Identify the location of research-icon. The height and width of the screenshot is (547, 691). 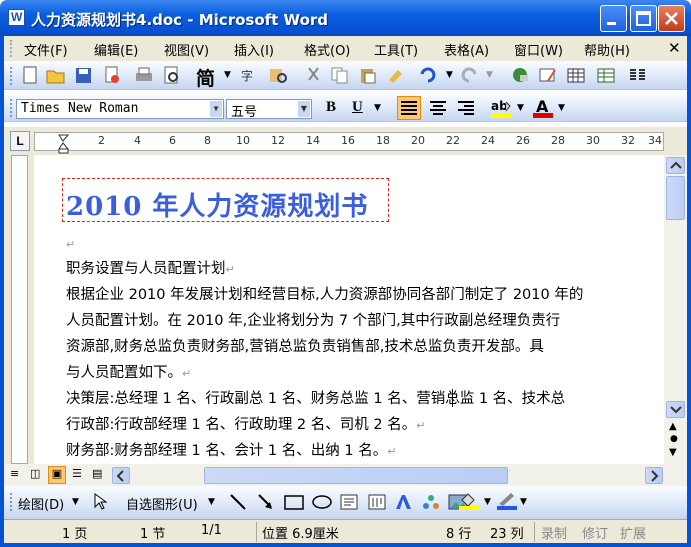
(278, 75).